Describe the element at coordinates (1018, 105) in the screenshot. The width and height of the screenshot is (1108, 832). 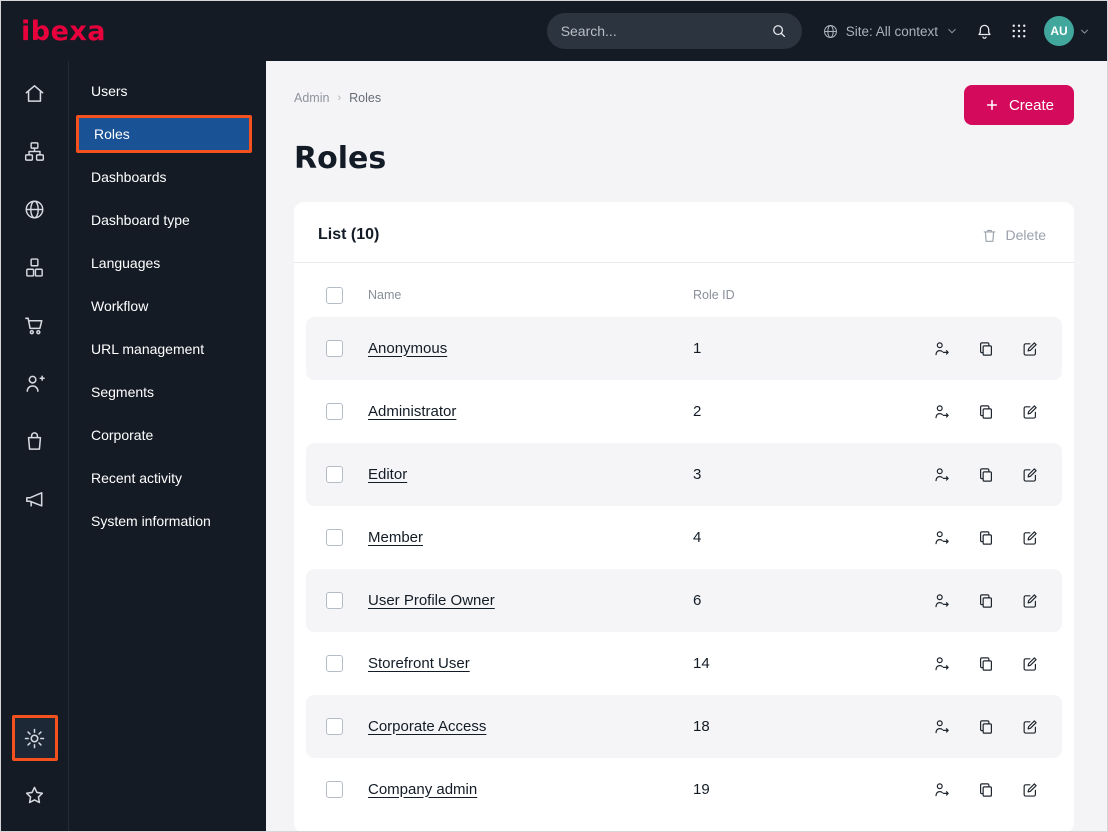
I see `create-button: Create` at that location.